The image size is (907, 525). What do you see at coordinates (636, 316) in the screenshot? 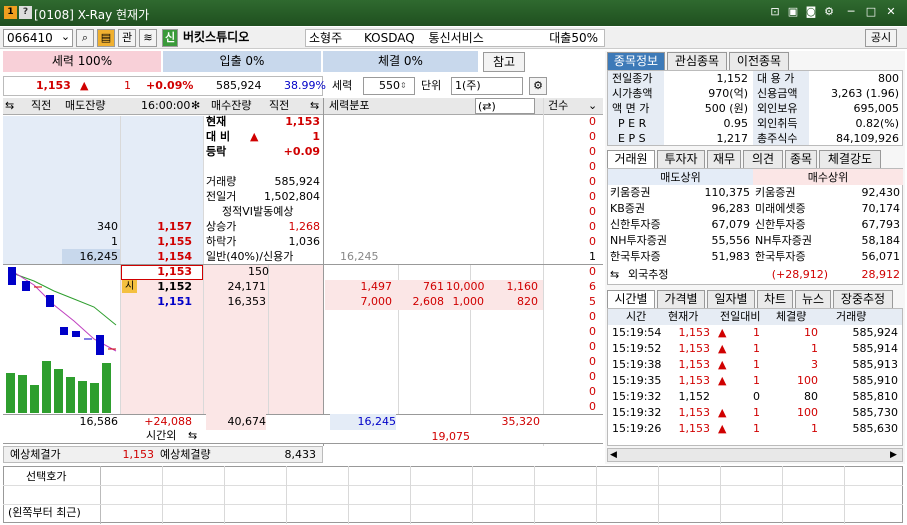
I see `col-time: 시간` at bounding box center [636, 316].